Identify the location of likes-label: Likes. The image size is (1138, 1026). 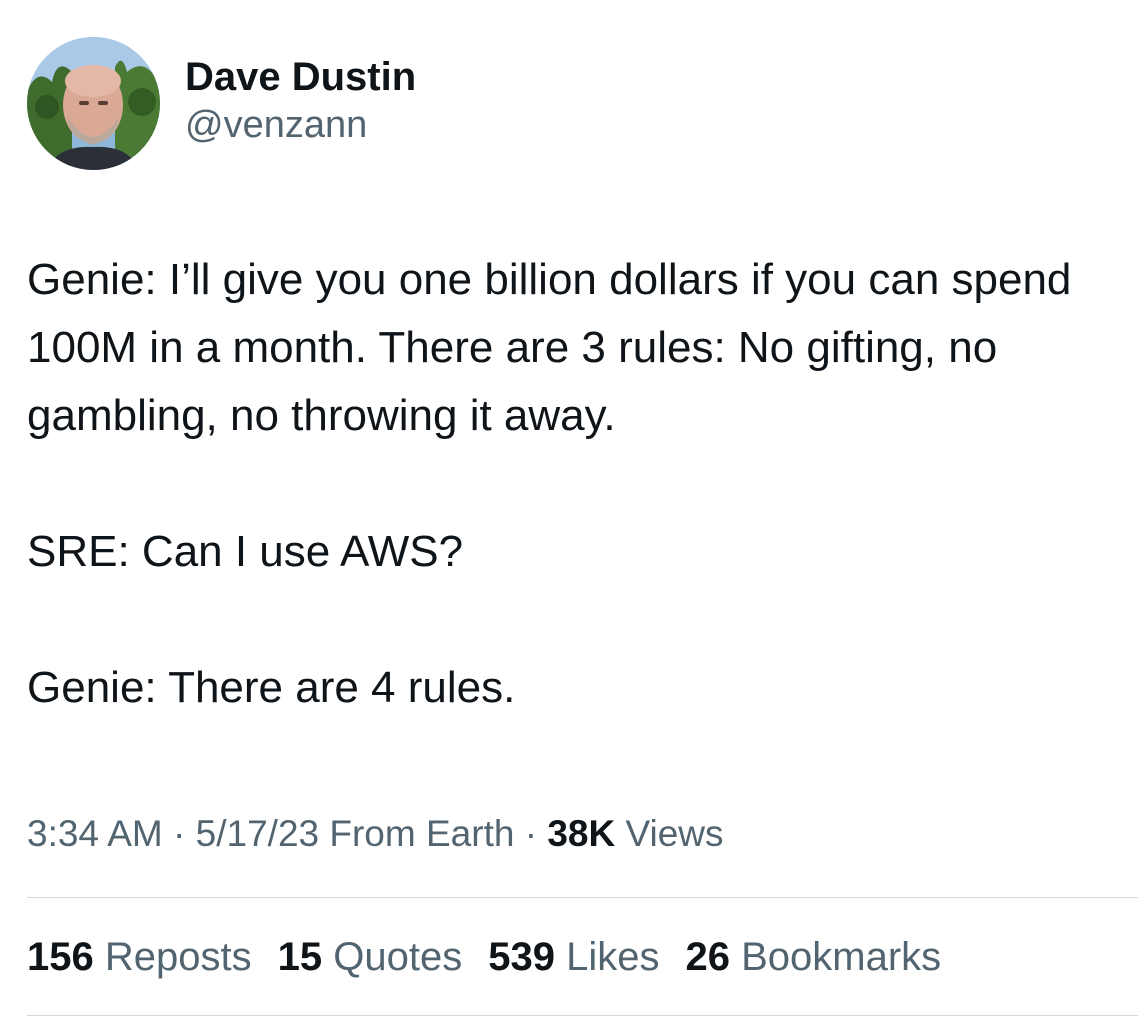
(613, 957).